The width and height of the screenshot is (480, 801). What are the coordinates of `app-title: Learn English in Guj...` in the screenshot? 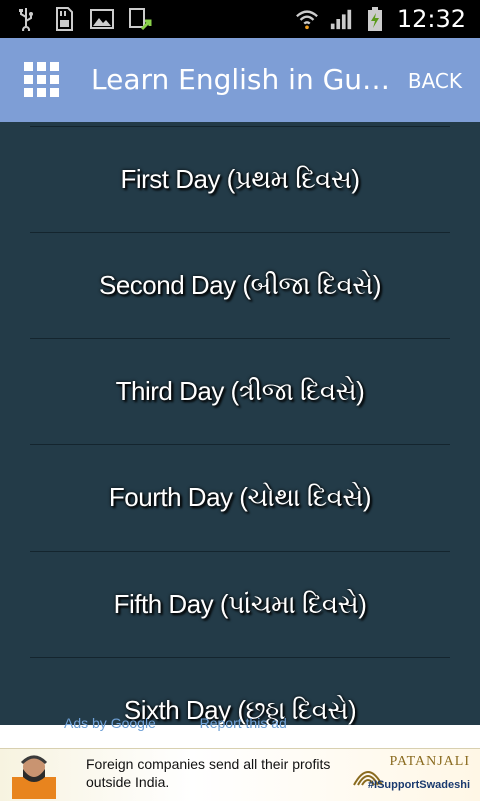 It's located at (241, 79).